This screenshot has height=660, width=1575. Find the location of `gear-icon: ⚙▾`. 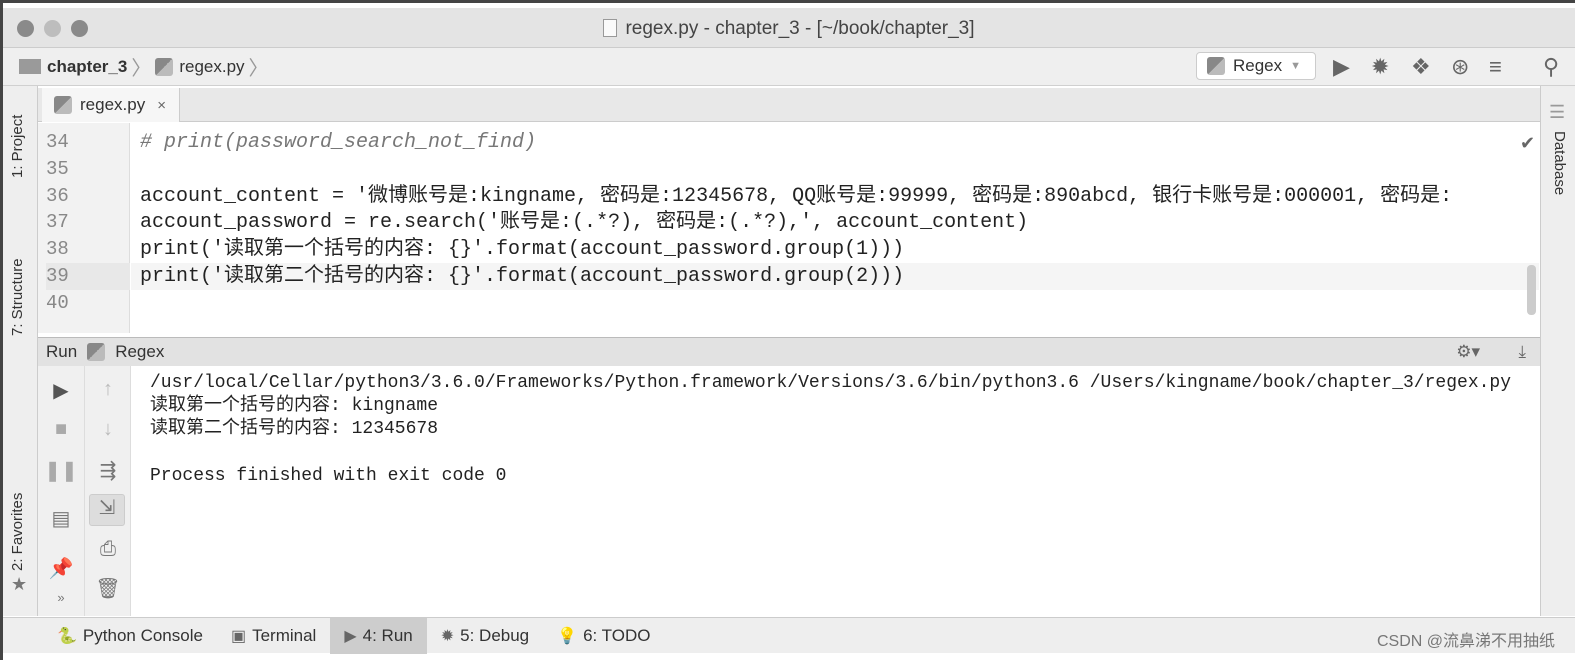

gear-icon: ⚙▾ is located at coordinates (1468, 352).